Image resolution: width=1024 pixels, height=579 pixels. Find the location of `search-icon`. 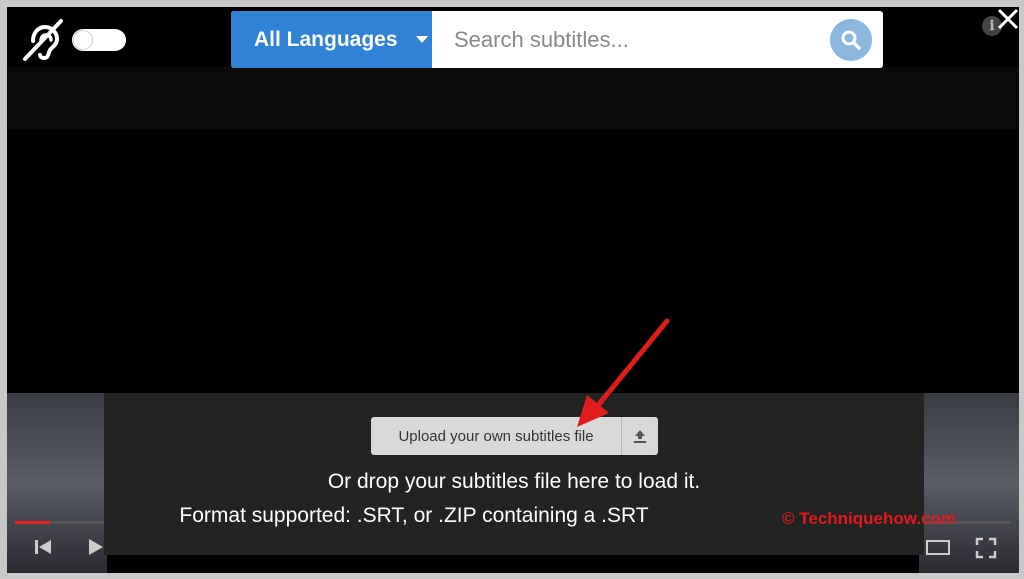

search-icon is located at coordinates (851, 40).